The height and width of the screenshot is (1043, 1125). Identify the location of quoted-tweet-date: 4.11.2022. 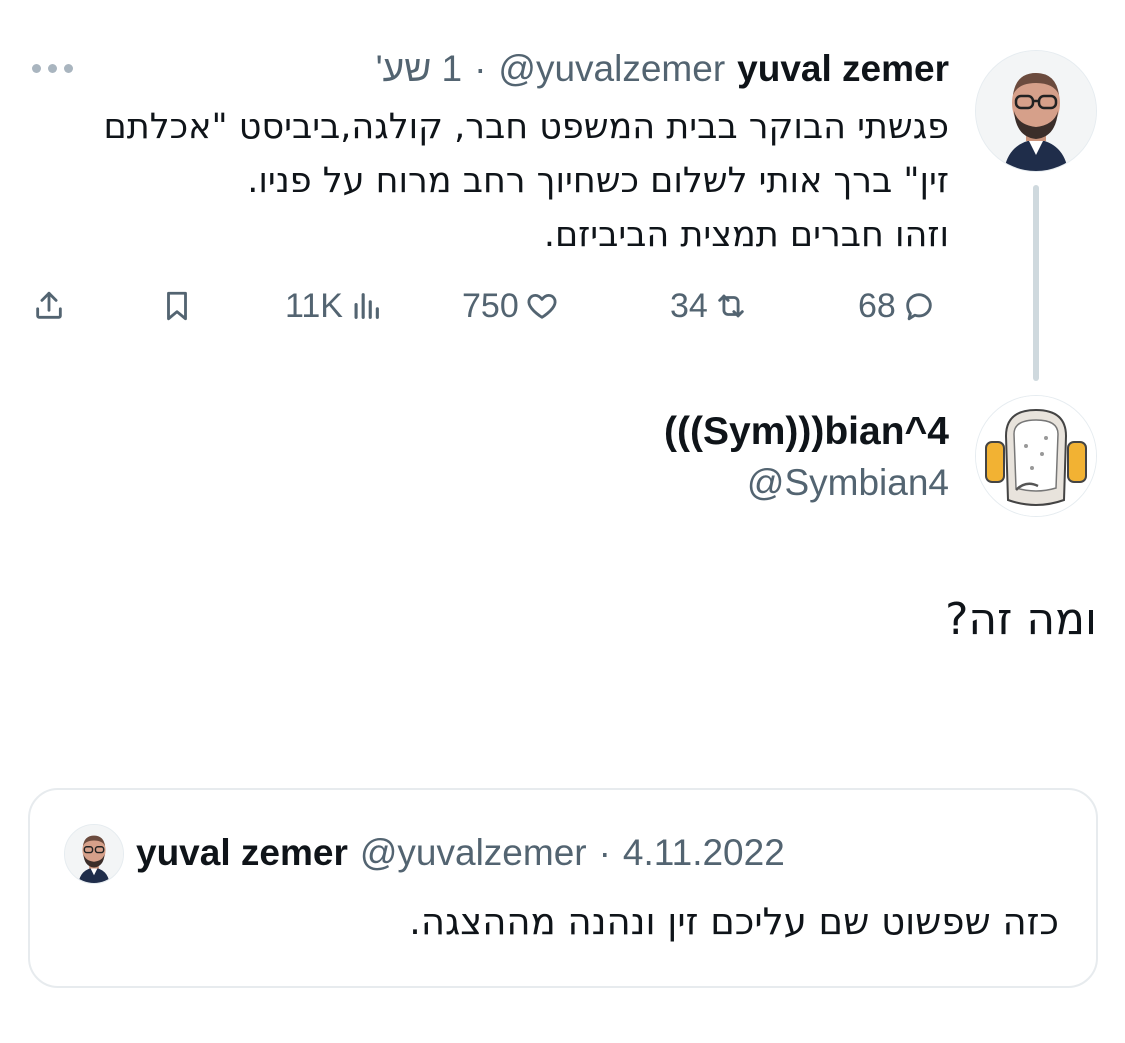
(703, 852).